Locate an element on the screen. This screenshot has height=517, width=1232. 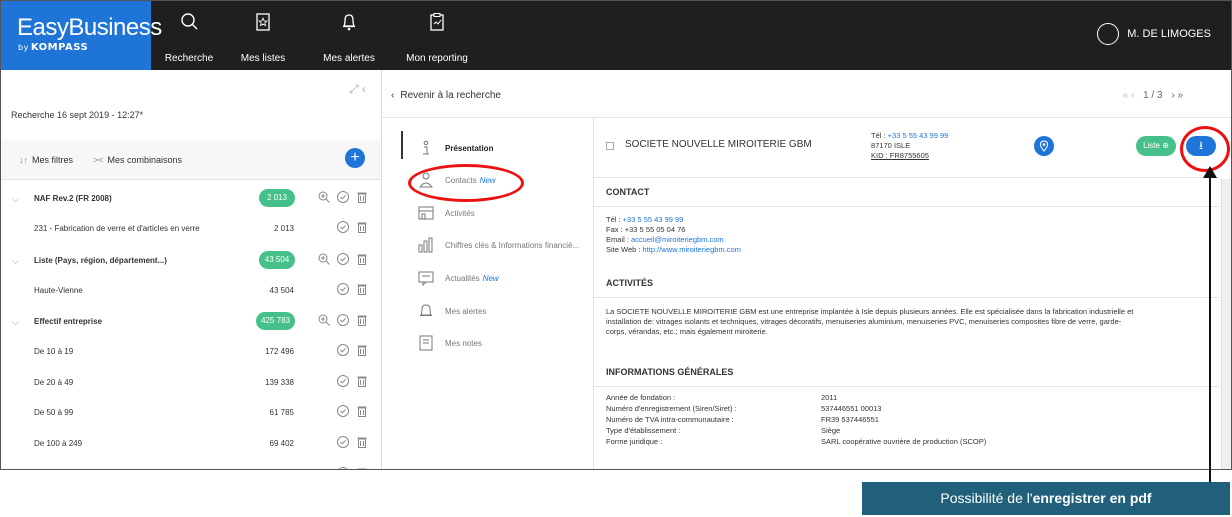
bar-chart-icon is located at coordinates (425, 245).